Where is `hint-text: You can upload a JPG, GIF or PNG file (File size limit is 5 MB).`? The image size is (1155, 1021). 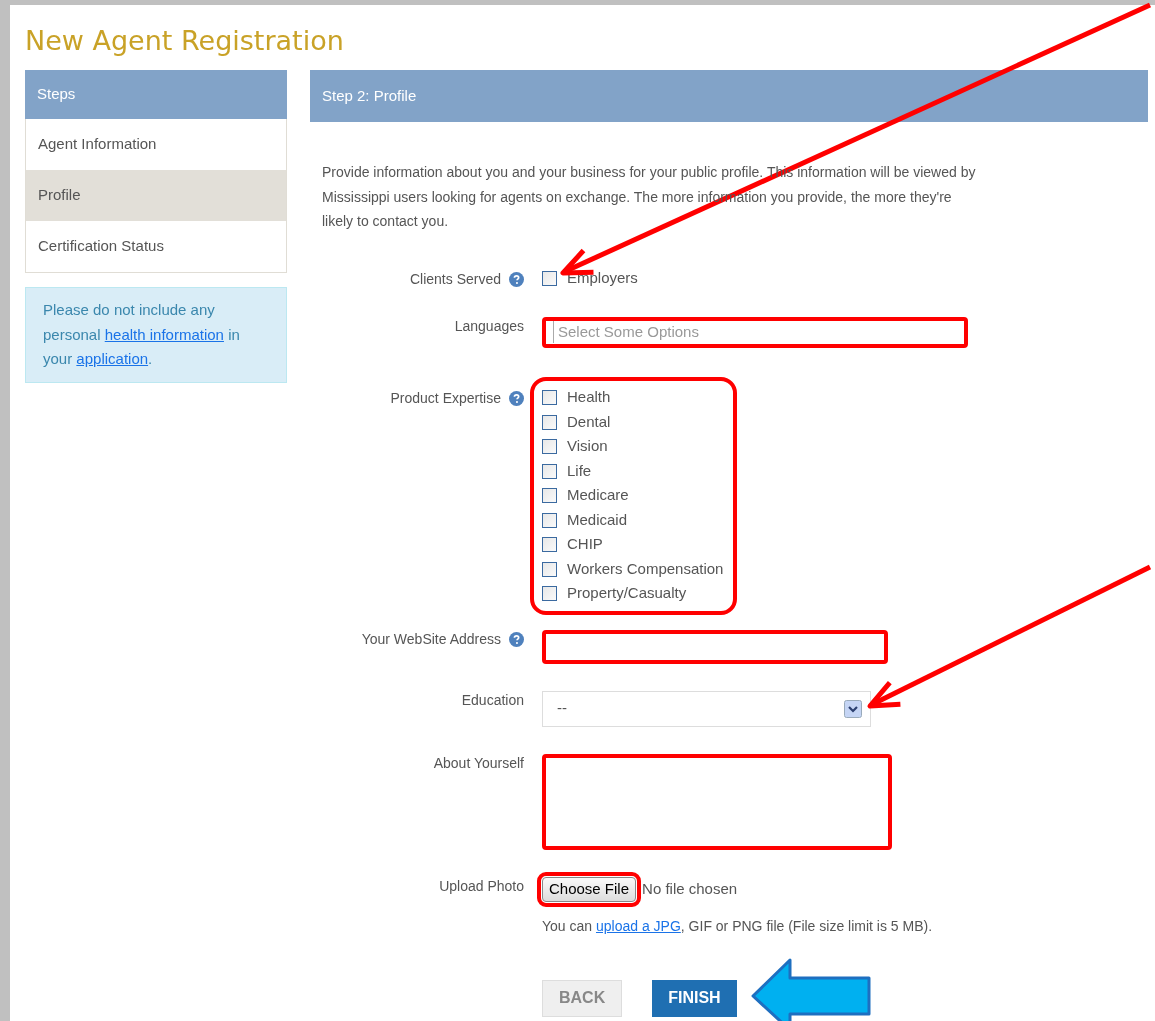 hint-text: You can upload a JPG, GIF or PNG file (File size limit is 5 MB). is located at coordinates (737, 926).